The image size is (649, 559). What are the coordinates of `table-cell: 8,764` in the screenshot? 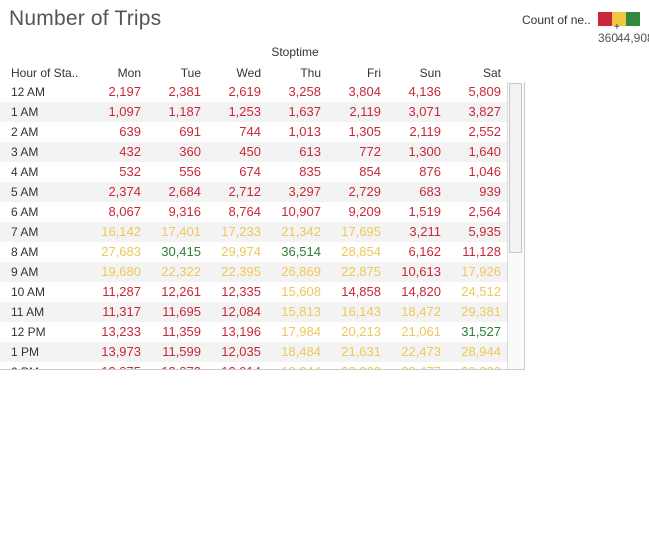 It's located at (231, 211).